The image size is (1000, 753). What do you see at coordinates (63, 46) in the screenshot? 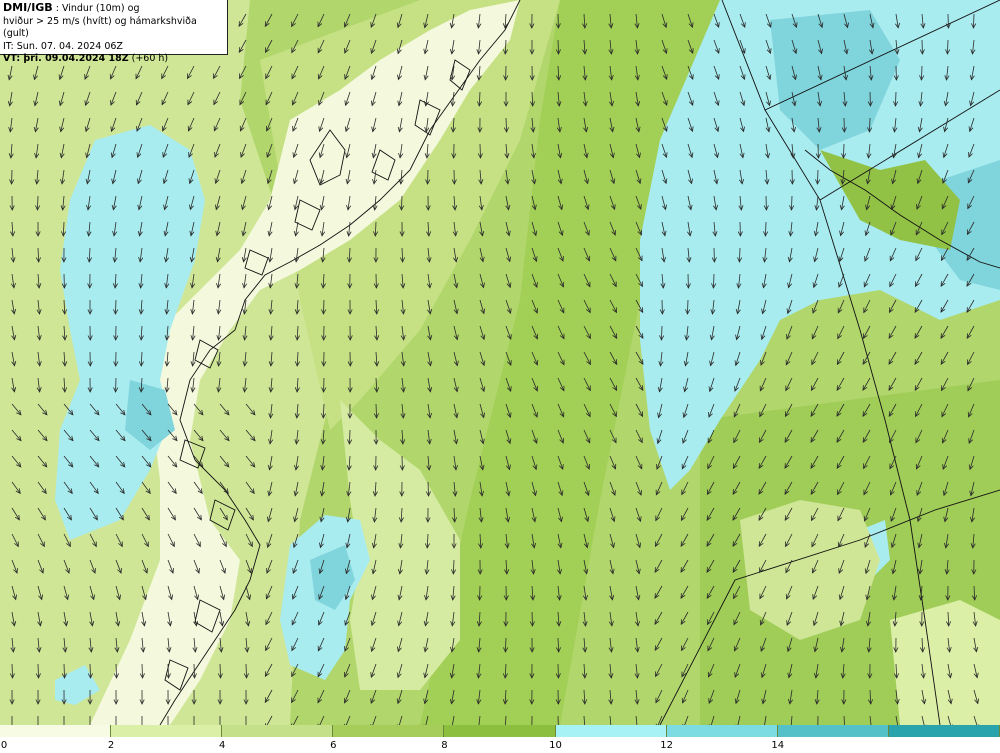
I see `initial-time: IT: Sun. 07. 04. 2024 06Z` at bounding box center [63, 46].